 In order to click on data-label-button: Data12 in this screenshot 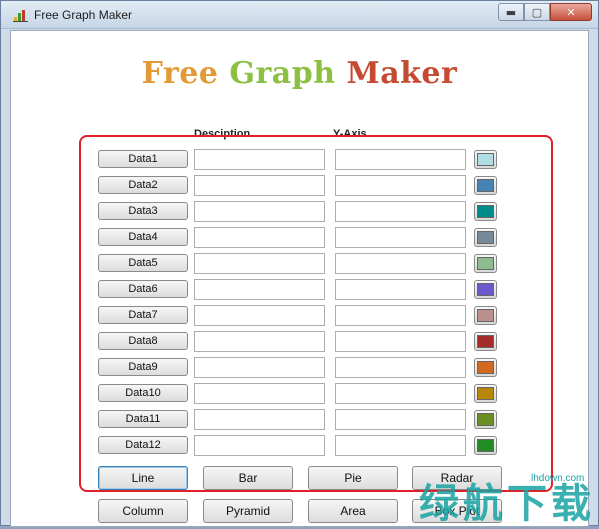, I will do `click(143, 445)`.